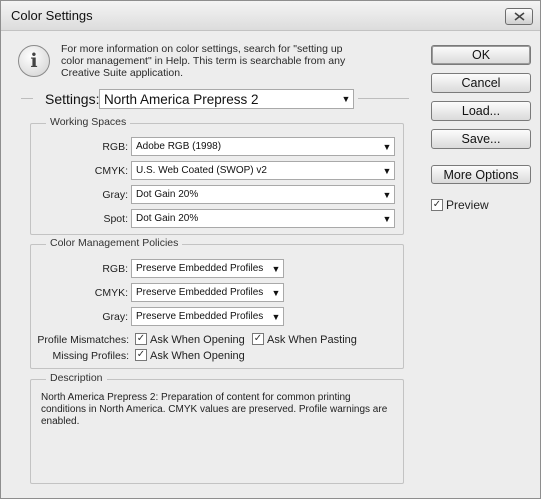 The width and height of the screenshot is (541, 499). I want to click on mismatch-ask-opening-checkbox: ✓, so click(141, 339).